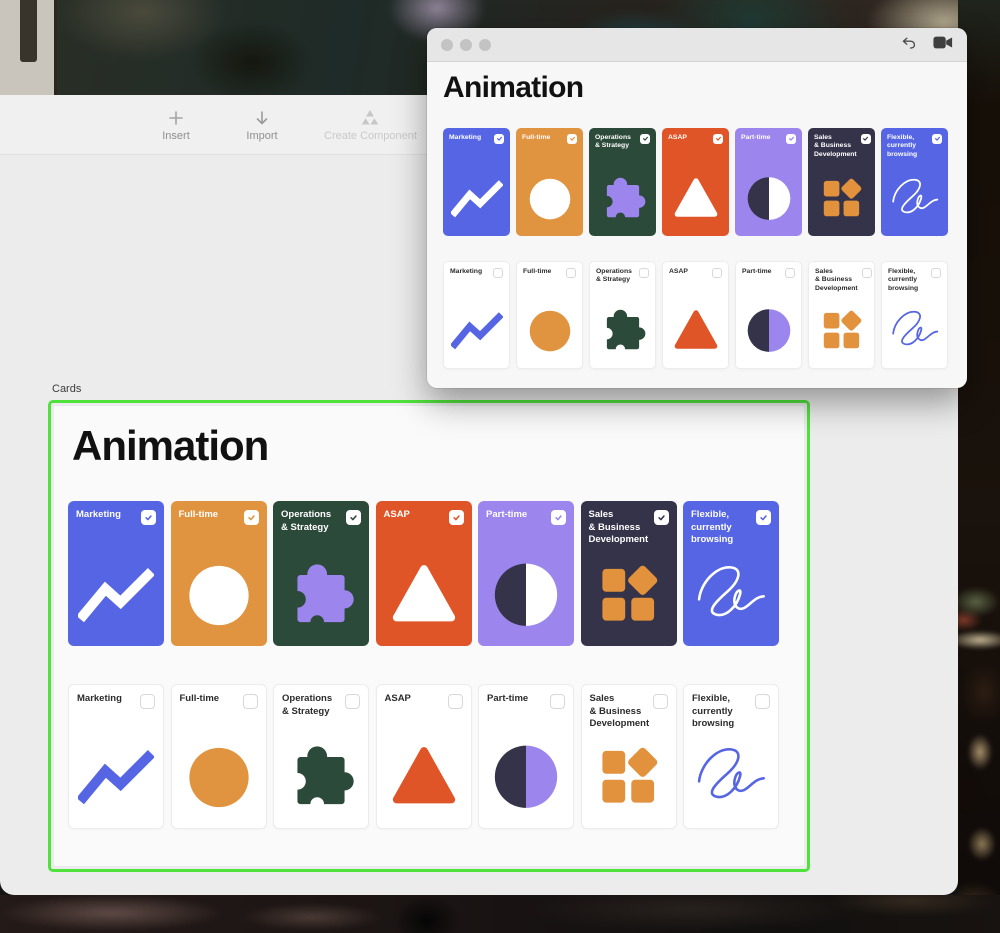 Image resolution: width=1000 pixels, height=933 pixels. Describe the element at coordinates (424, 596) in the screenshot. I see `triangle-icon` at that location.